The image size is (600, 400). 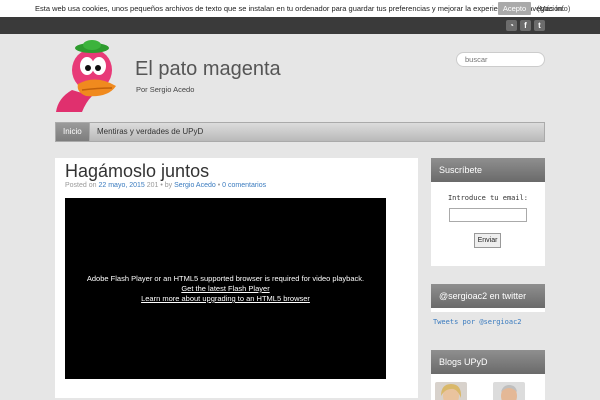 I want to click on top-bar: ◔ f t, so click(x=300, y=25).